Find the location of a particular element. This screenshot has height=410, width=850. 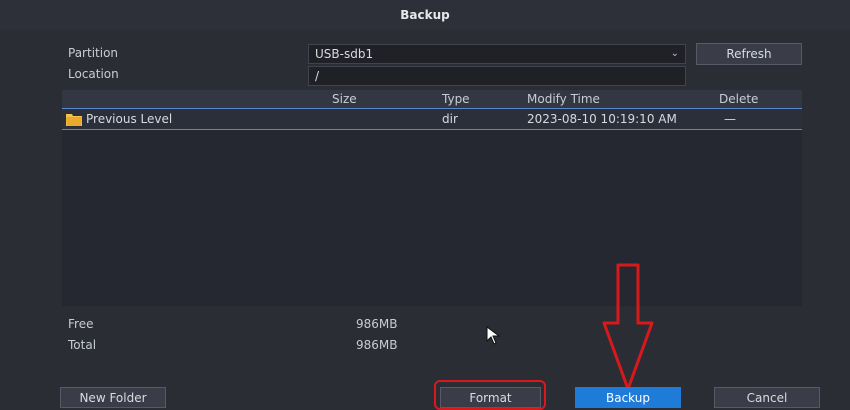

partition-select: USB-sdb1 ⌄ is located at coordinates (497, 54).